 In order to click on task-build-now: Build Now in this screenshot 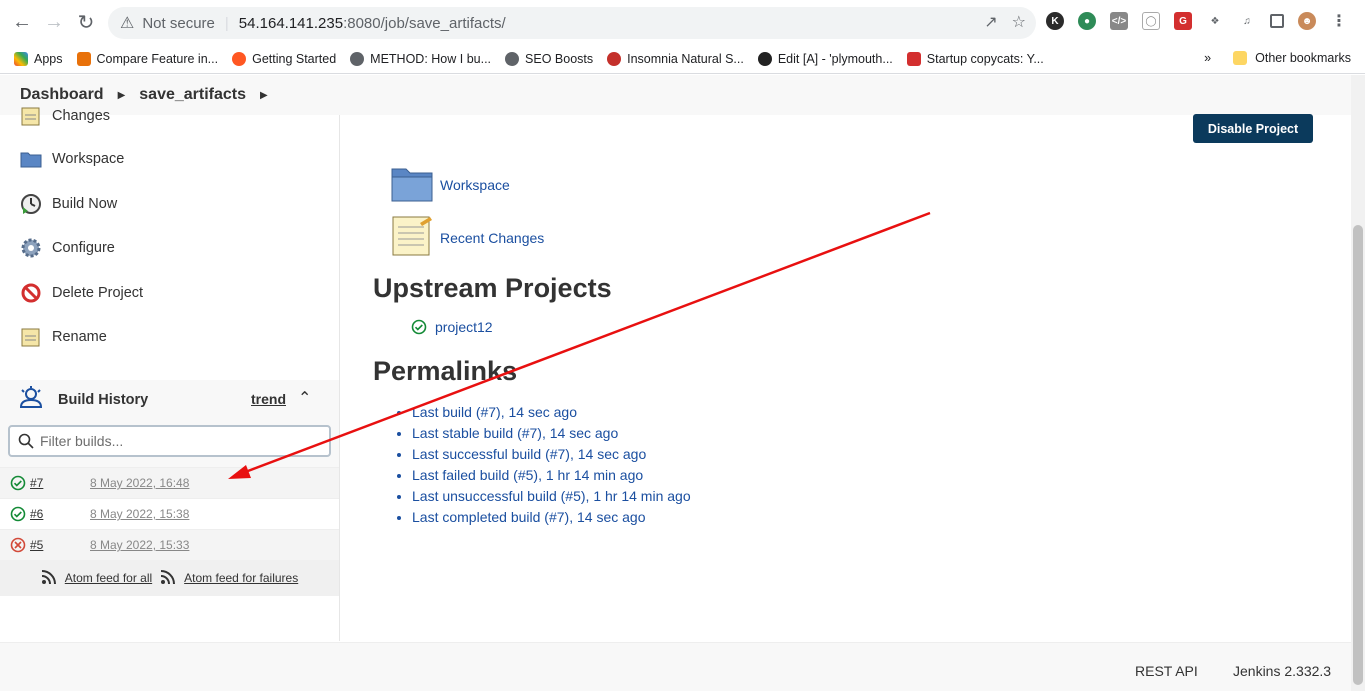, I will do `click(68, 204)`.